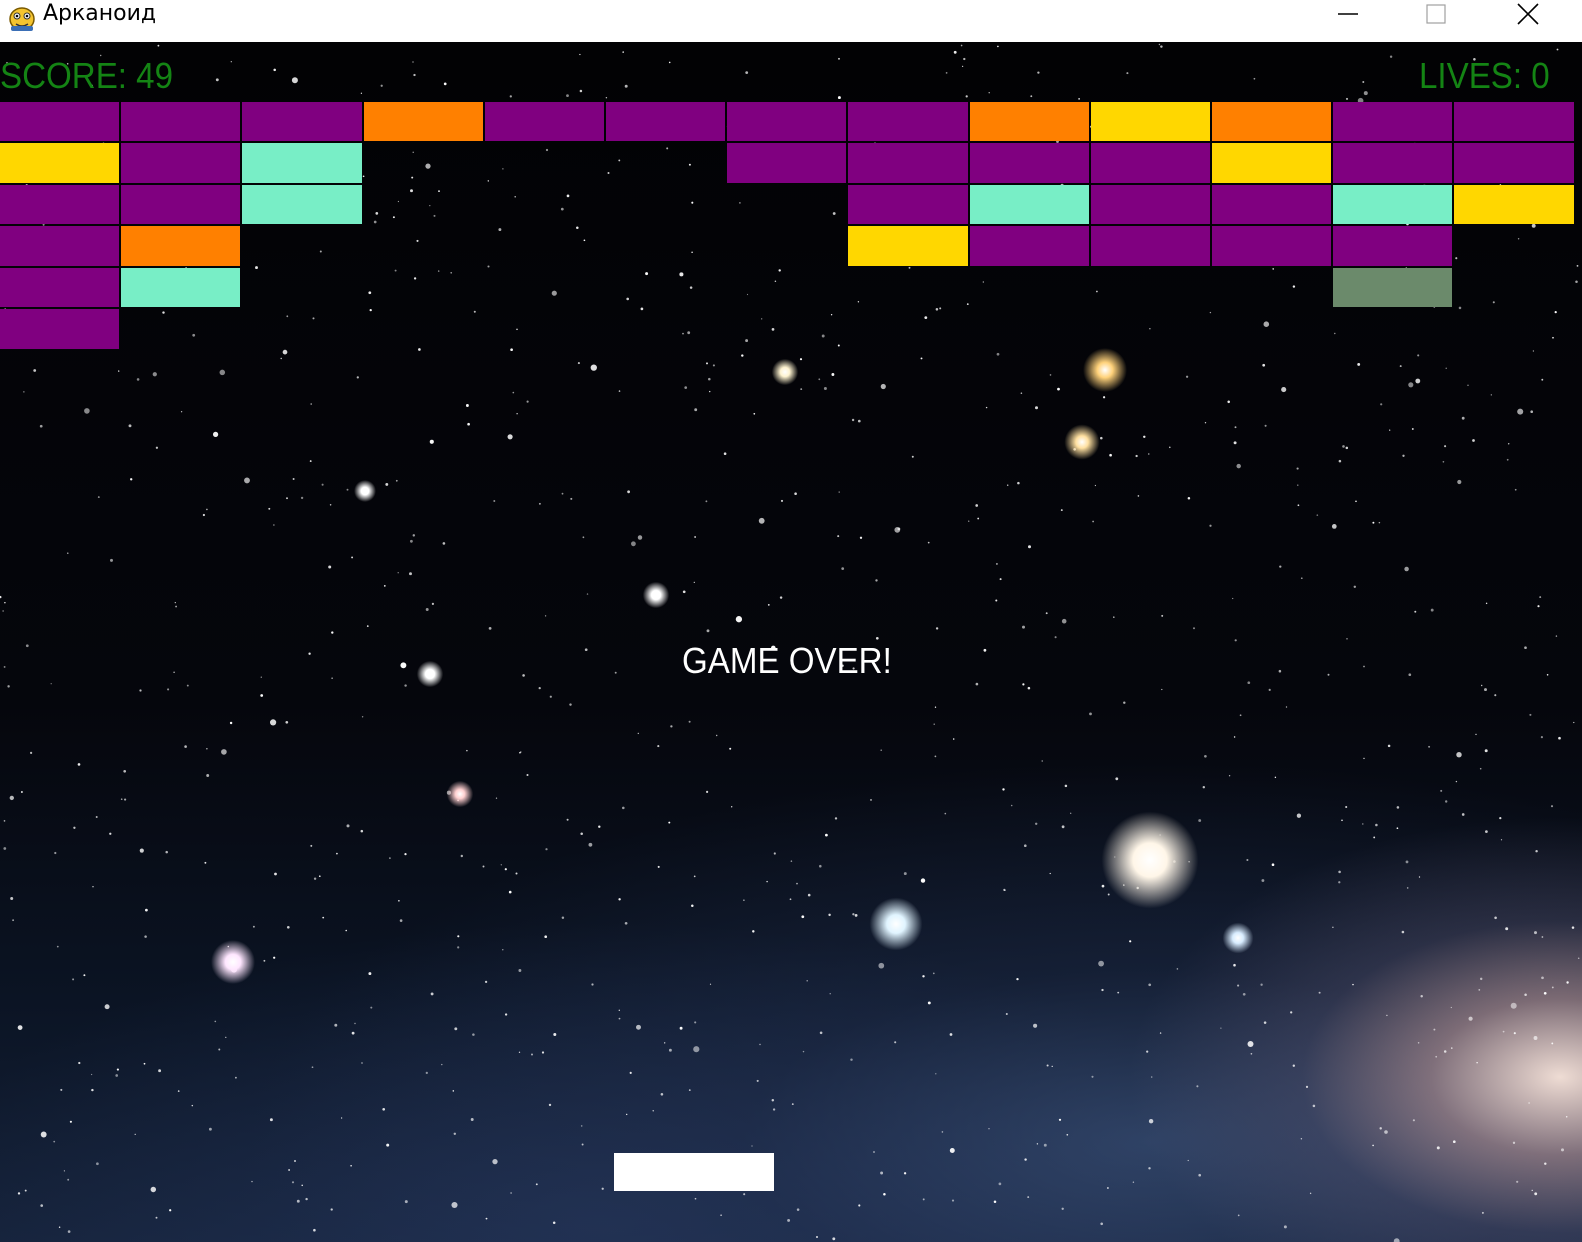 This screenshot has height=1242, width=1582. I want to click on maximize-icon, so click(1436, 14).